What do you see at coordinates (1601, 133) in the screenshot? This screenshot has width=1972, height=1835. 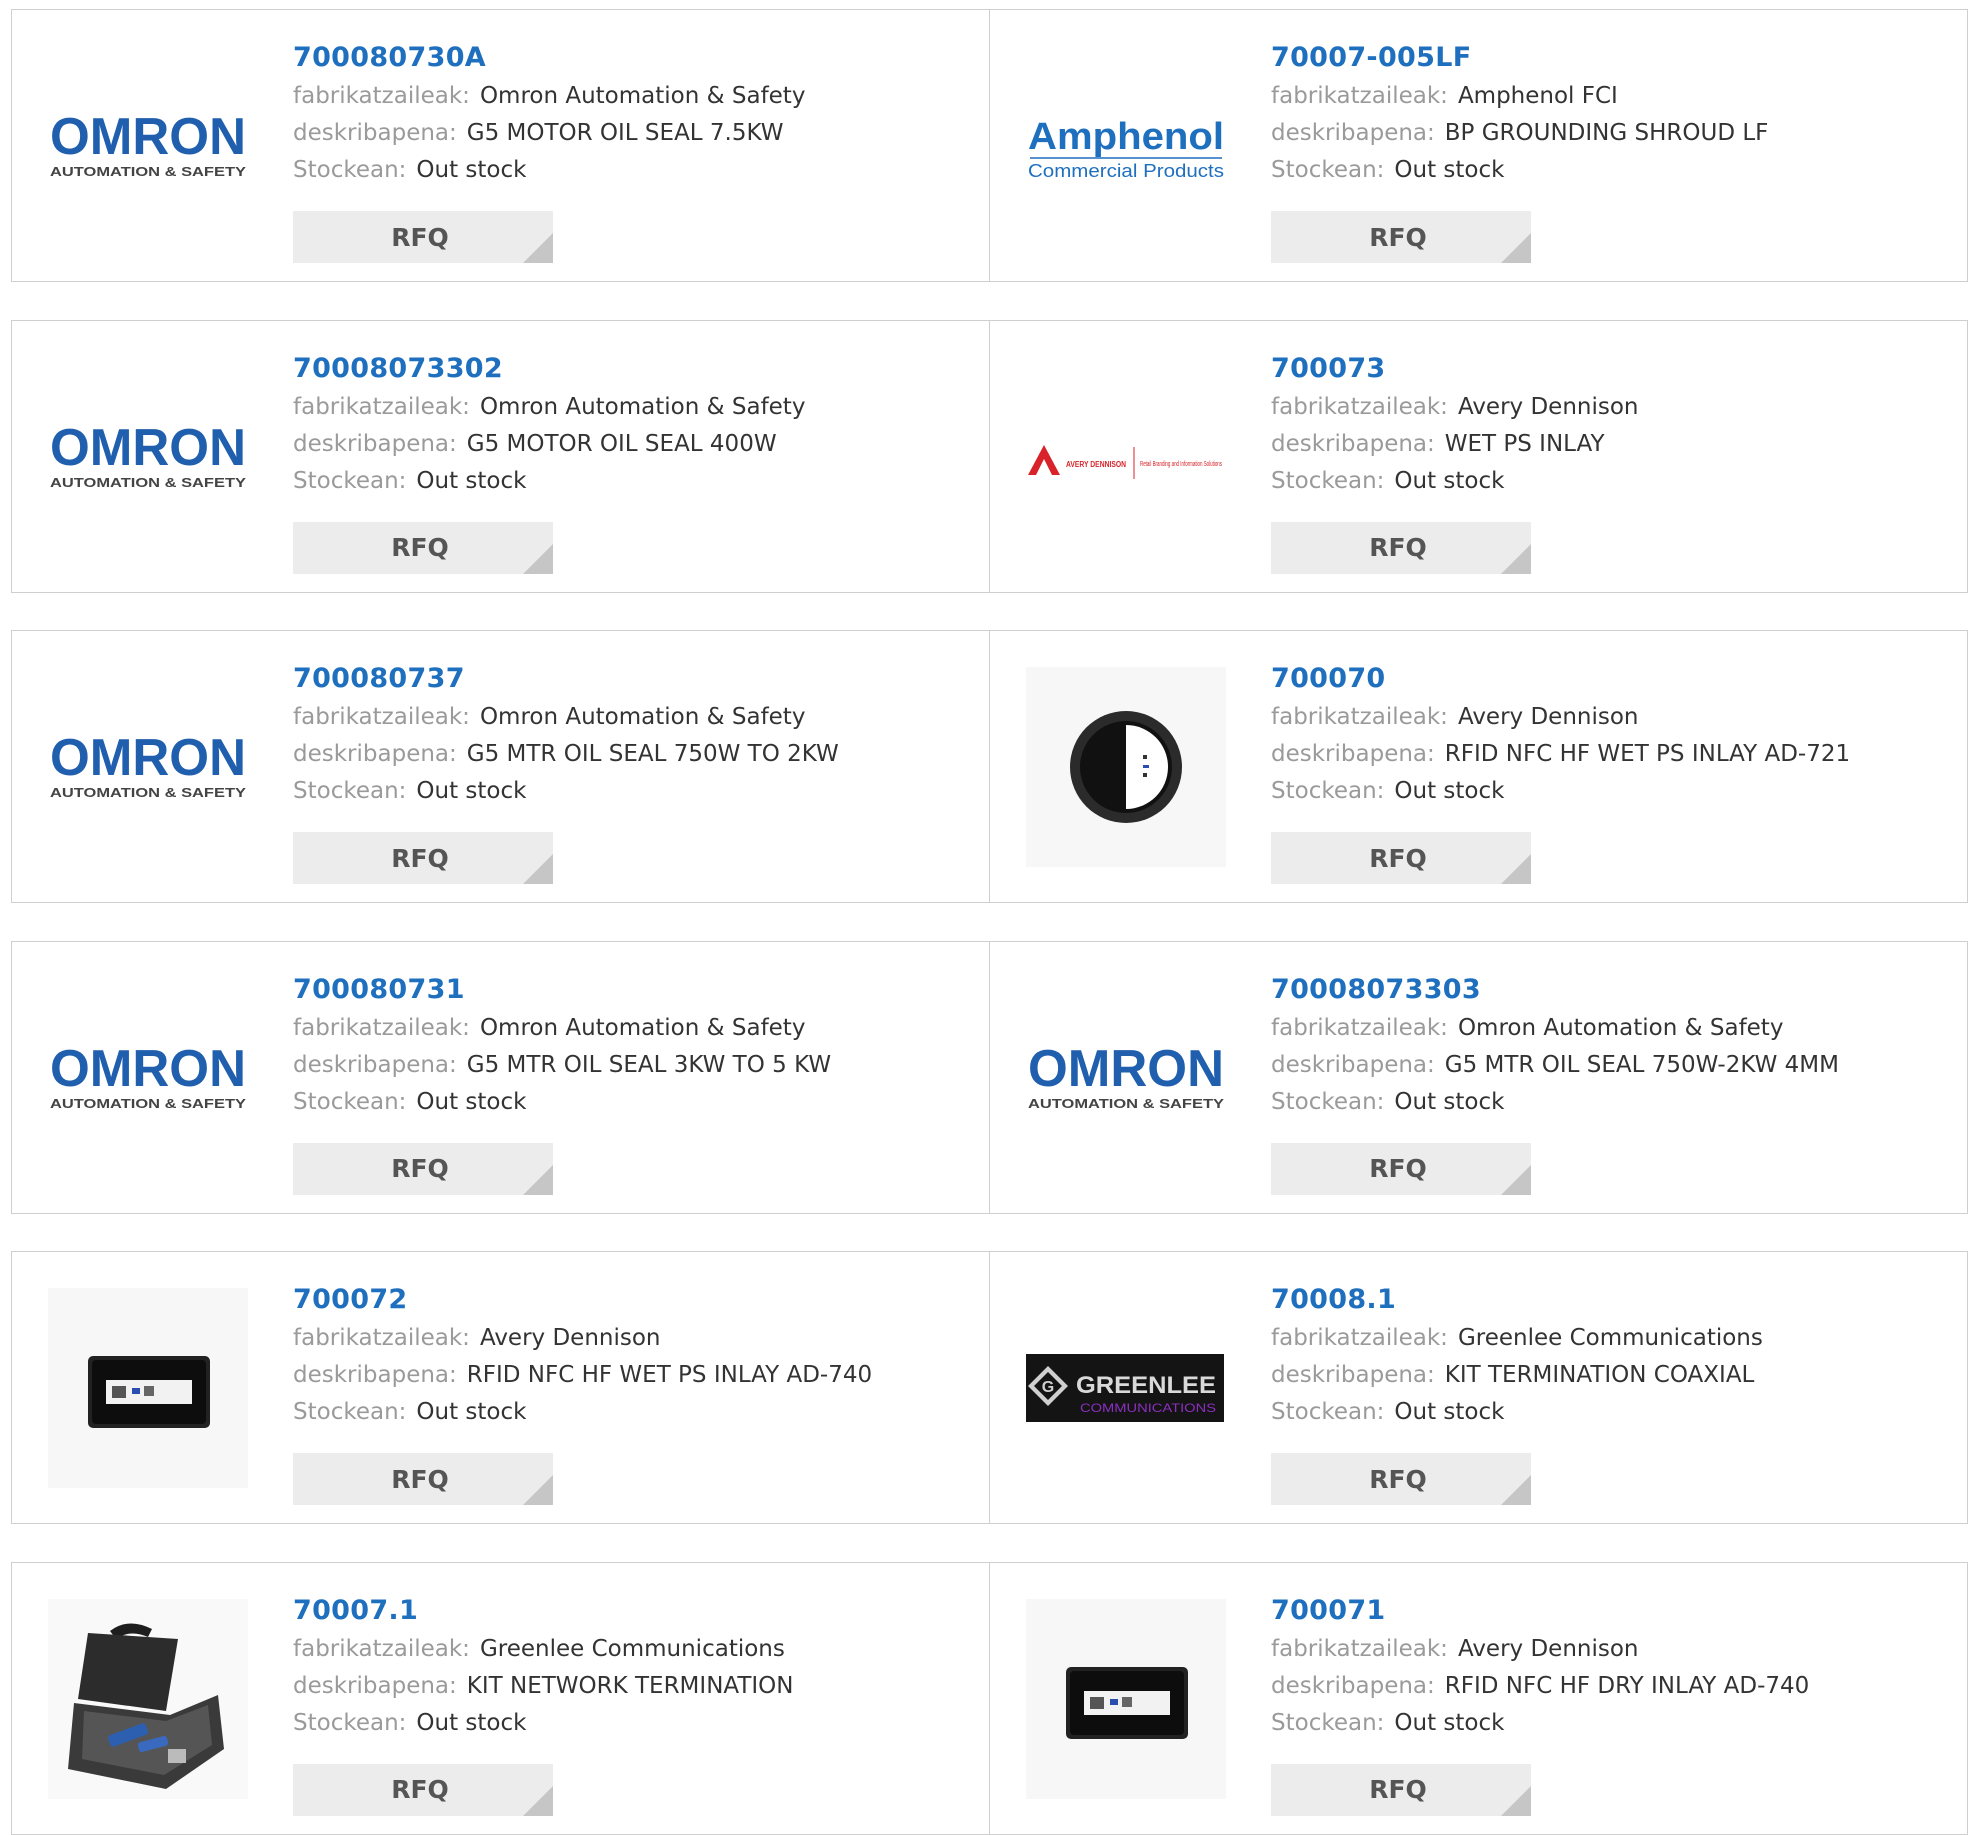 I see `description-row: deskribapena: BP GROUNDING SHROUD LF` at bounding box center [1601, 133].